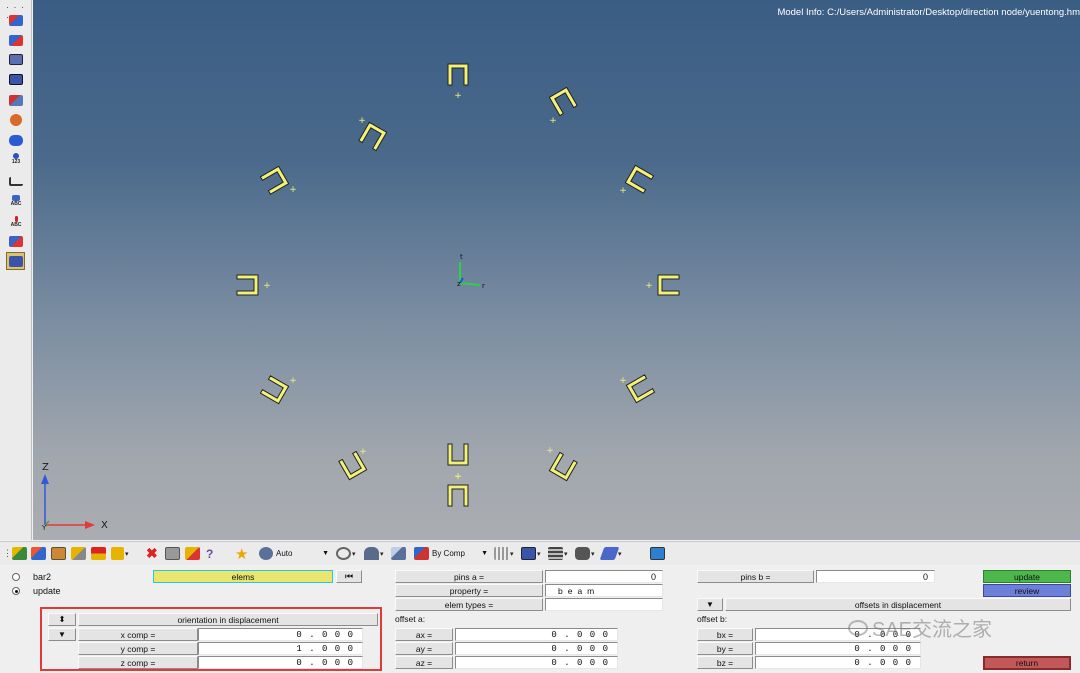  Describe the element at coordinates (448, 553) in the screenshot. I see `color-by-combo-value: By Comp` at that location.